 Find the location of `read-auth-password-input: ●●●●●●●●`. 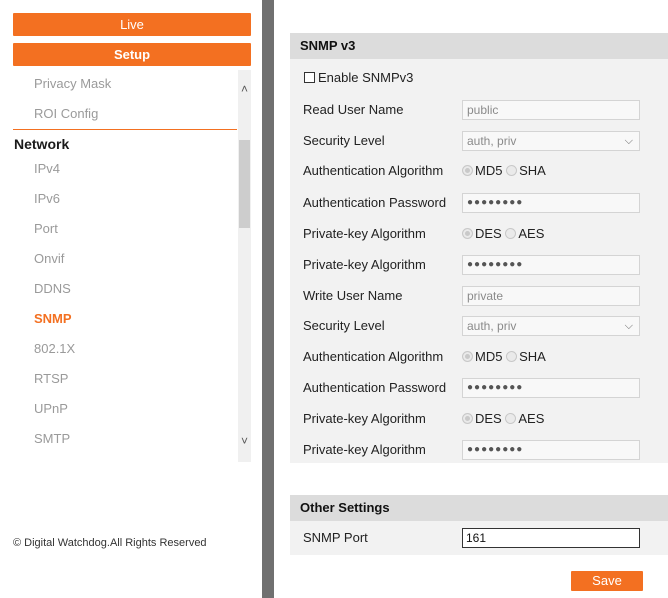

read-auth-password-input: ●●●●●●●● is located at coordinates (551, 203).